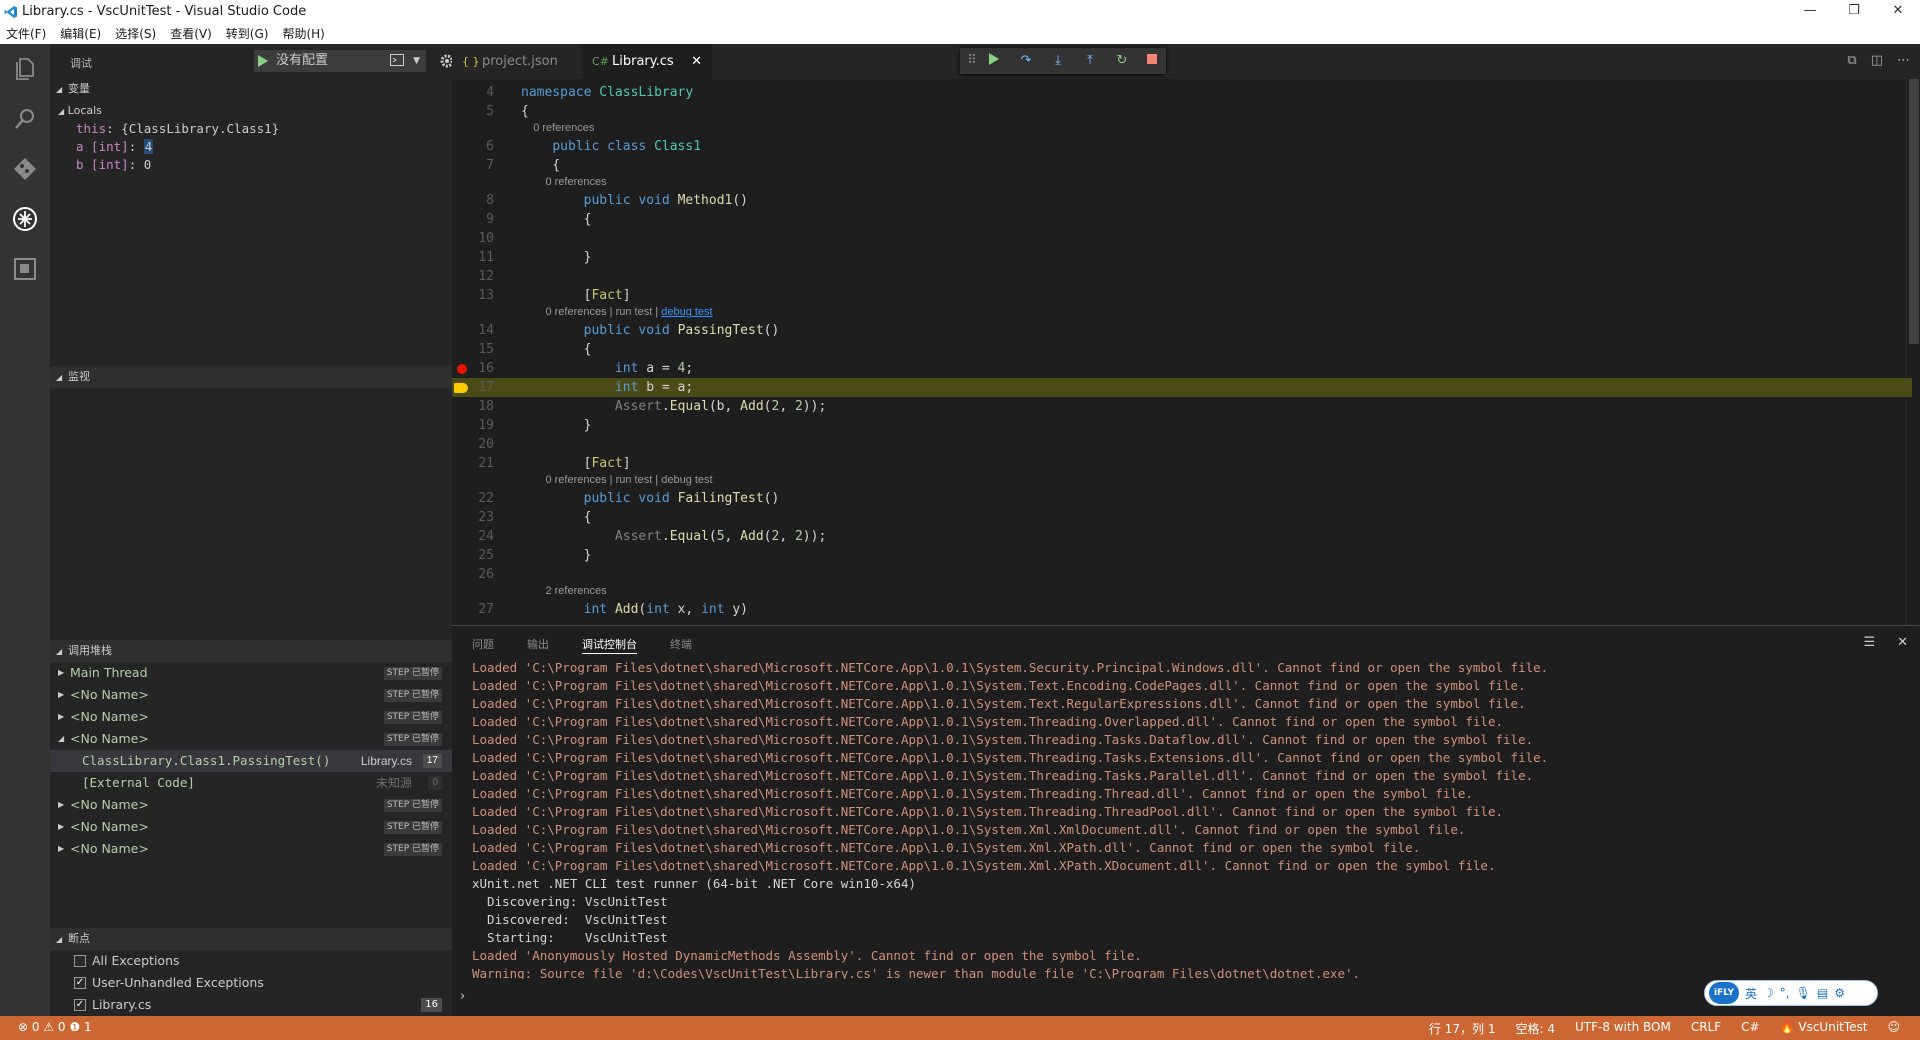 The width and height of the screenshot is (1920, 1040). Describe the element at coordinates (251, 739) in the screenshot. I see `thread-row: ◢ <No Name> STEP 已暂停` at that location.